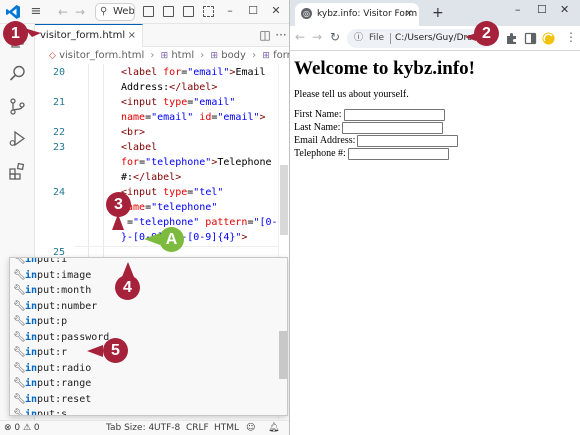 This screenshot has width=580, height=435. What do you see at coordinates (284, 200) in the screenshot?
I see `editor-scroll-thumb` at bounding box center [284, 200].